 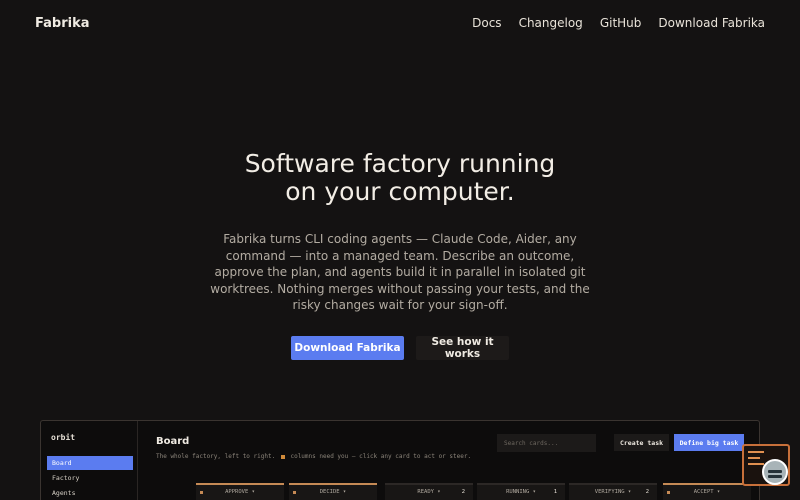 What do you see at coordinates (775, 472) in the screenshot?
I see `assistant-avatar-icon` at bounding box center [775, 472].